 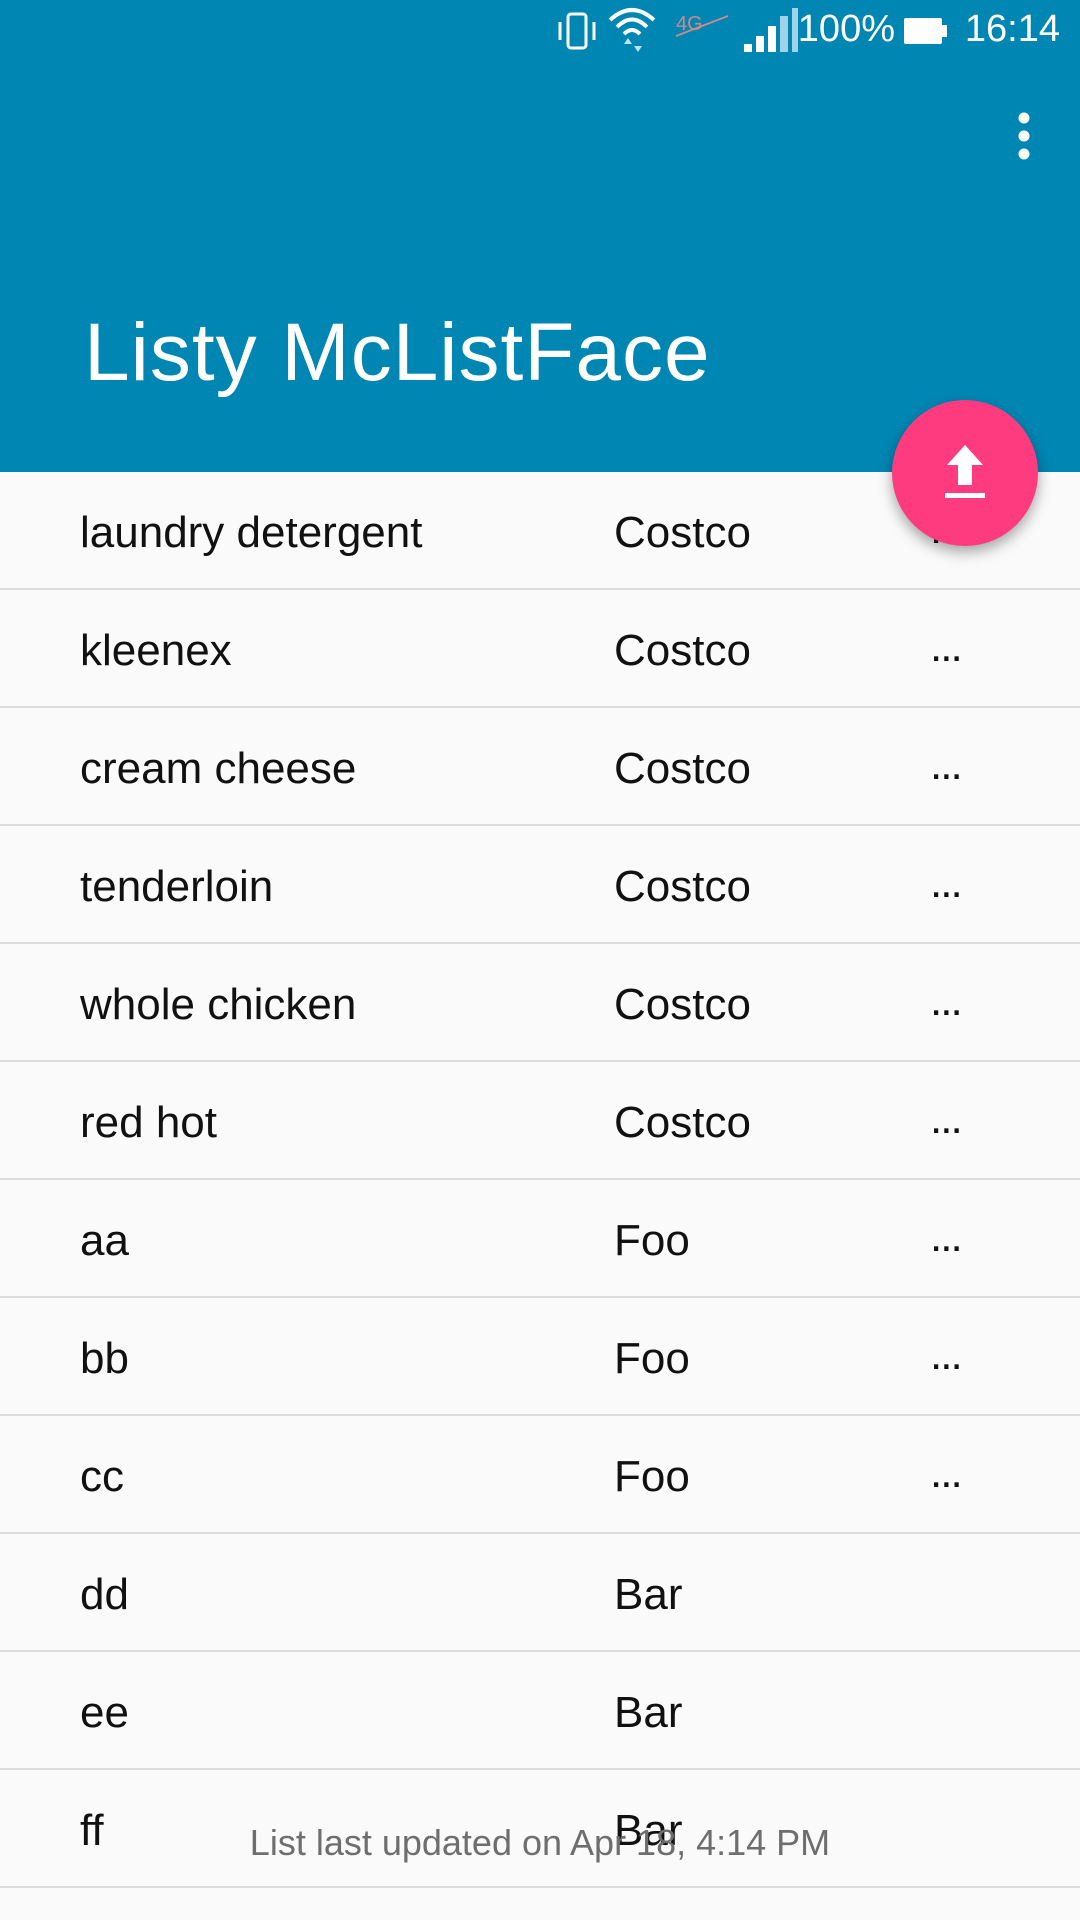 What do you see at coordinates (104, 1594) in the screenshot?
I see `item-name: dd` at bounding box center [104, 1594].